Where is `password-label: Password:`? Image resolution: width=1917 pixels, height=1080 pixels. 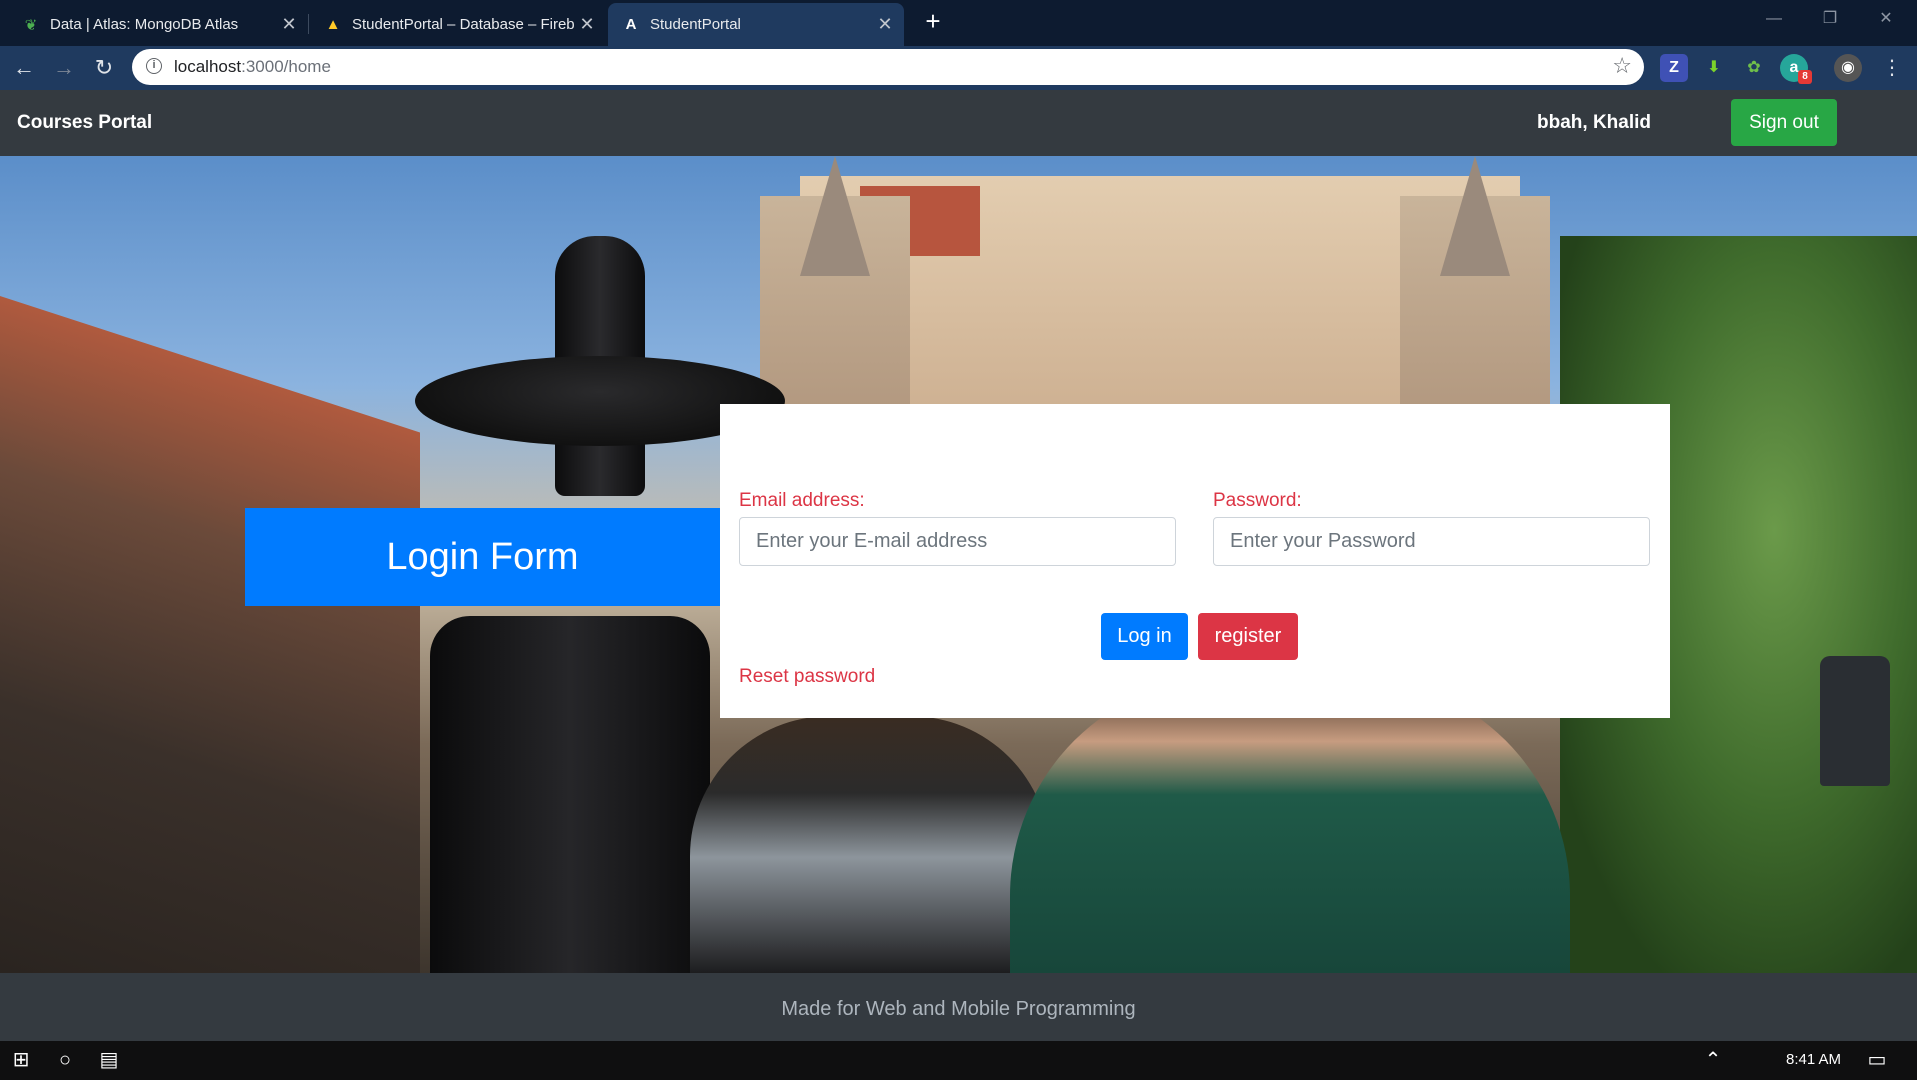
password-label: Password: is located at coordinates (1257, 500).